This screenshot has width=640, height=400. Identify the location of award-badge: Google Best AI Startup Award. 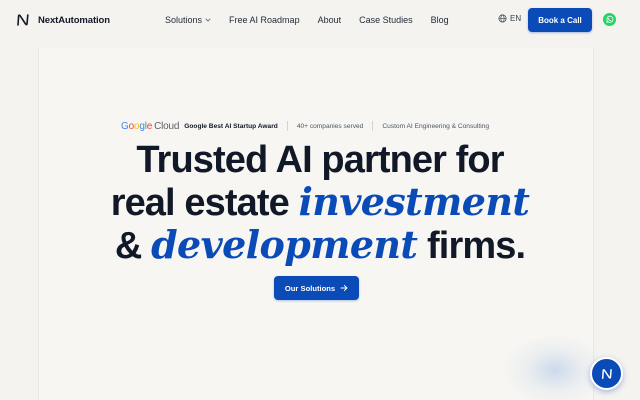
(231, 126).